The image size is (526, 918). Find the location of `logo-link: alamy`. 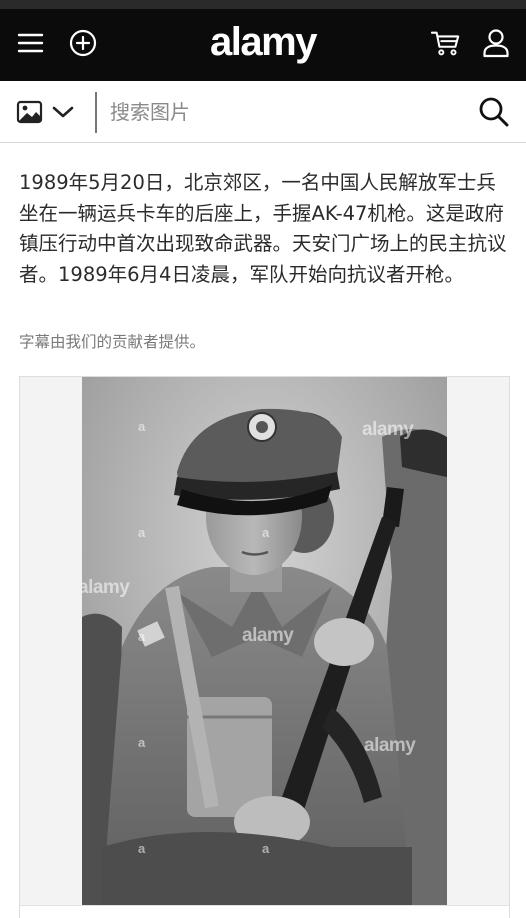

logo-link: alamy is located at coordinates (263, 42).